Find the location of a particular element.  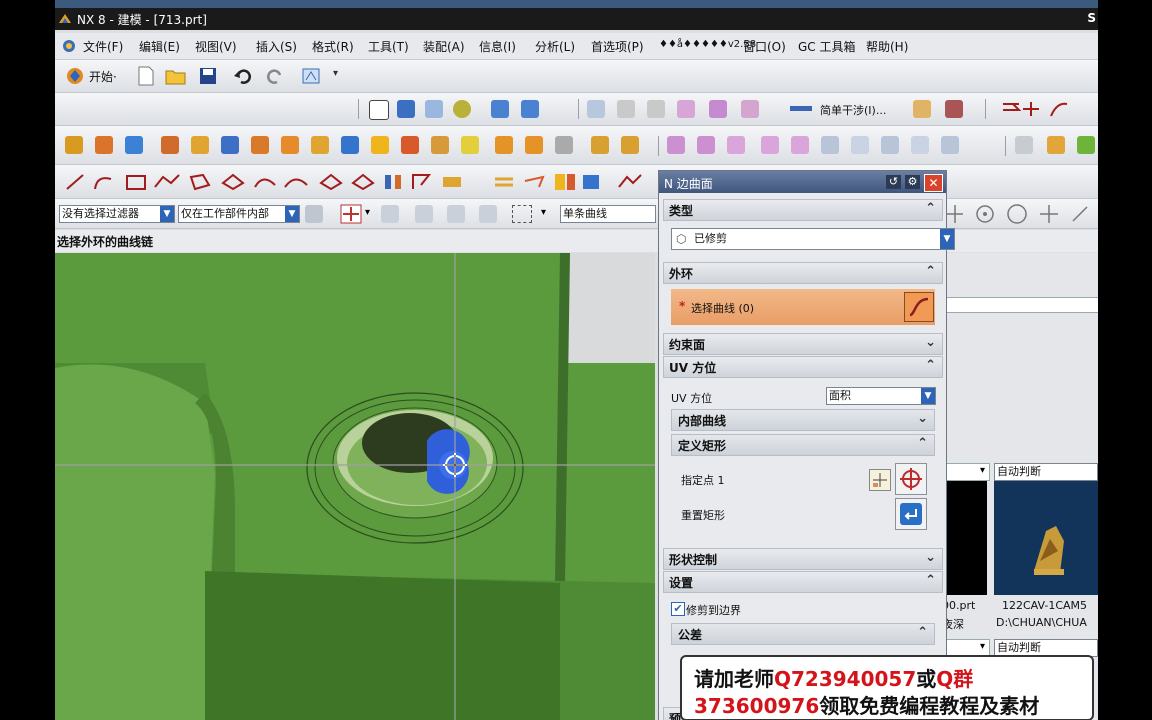

menu-edit: 编辑(E) is located at coordinates (159, 46).